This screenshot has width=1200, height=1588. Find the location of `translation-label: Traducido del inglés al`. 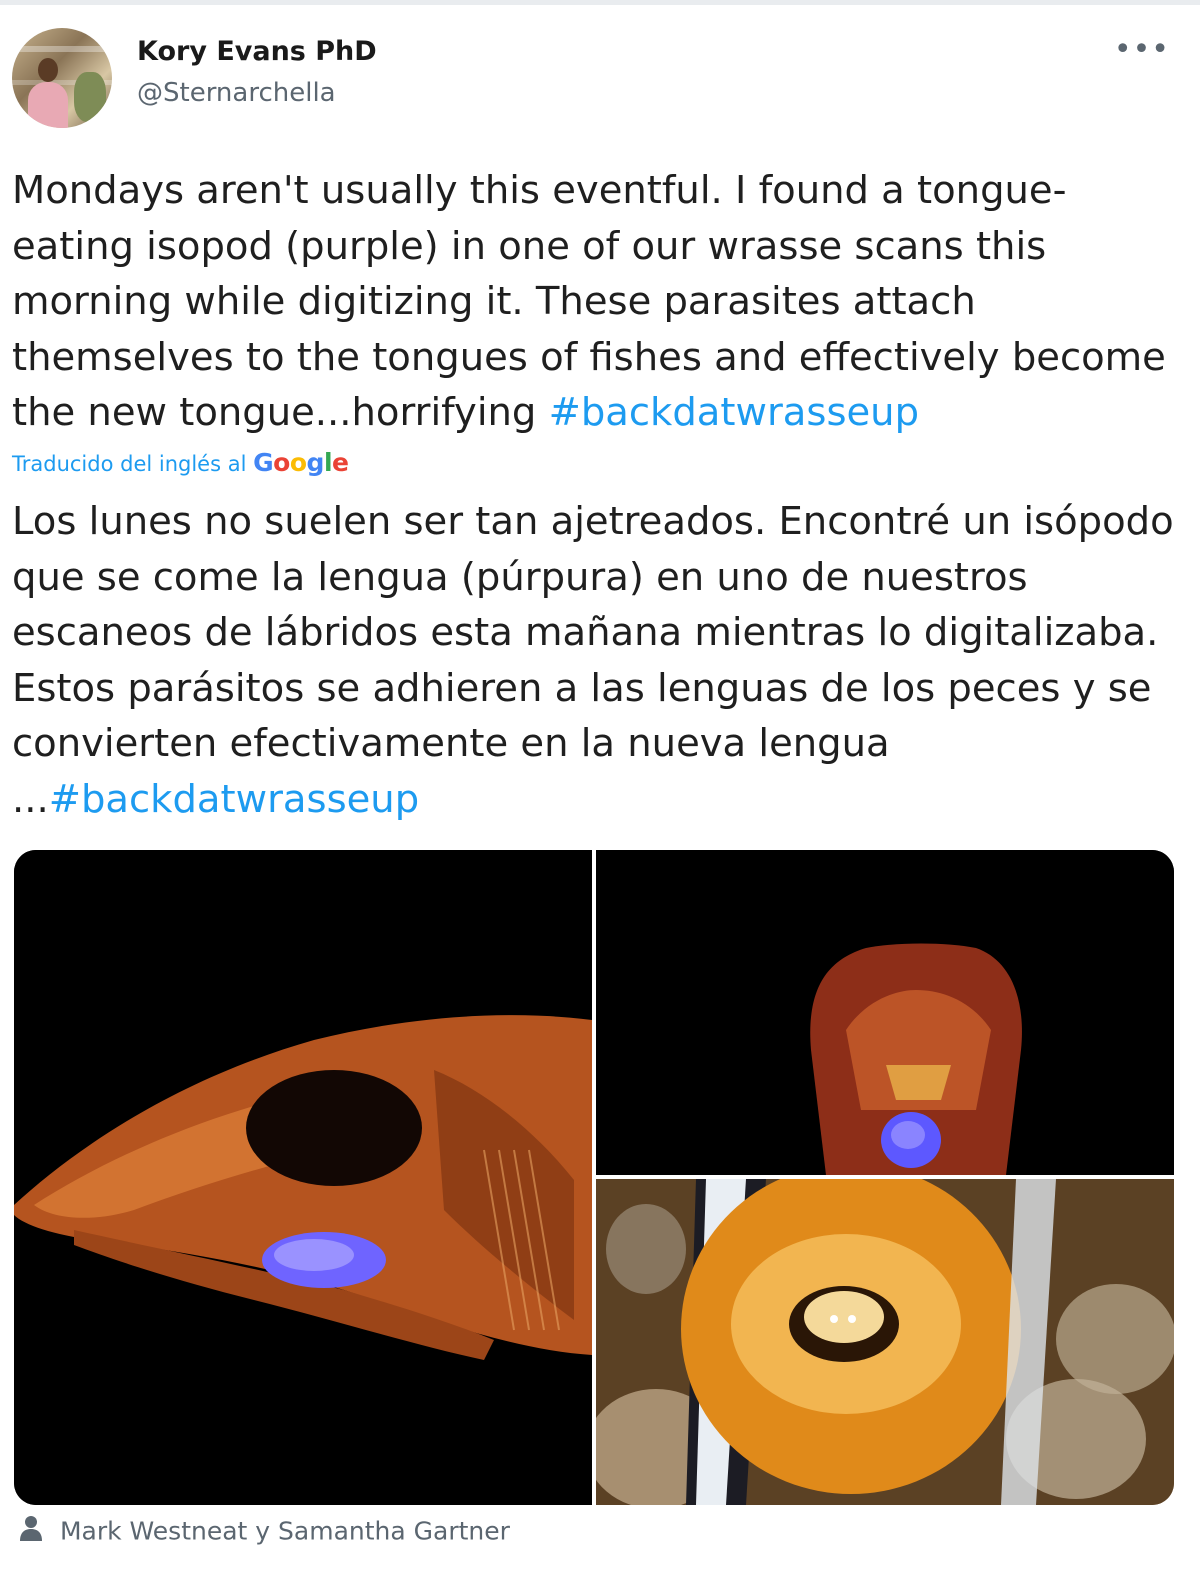

translation-label: Traducido del inglés al is located at coordinates (129, 464).